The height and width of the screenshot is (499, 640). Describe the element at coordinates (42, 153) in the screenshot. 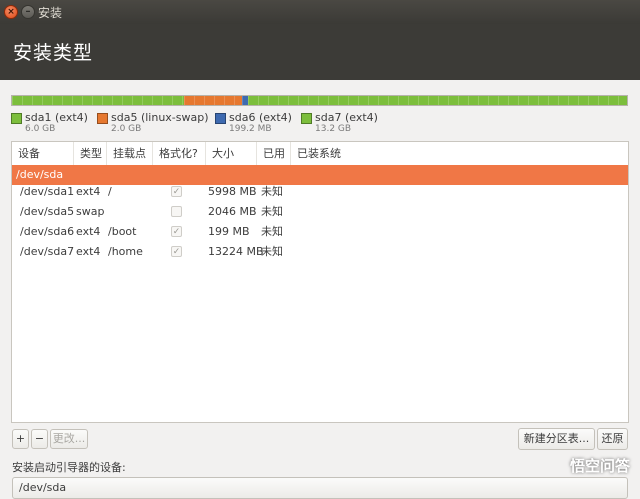

I see `column-header-device: 设备` at that location.